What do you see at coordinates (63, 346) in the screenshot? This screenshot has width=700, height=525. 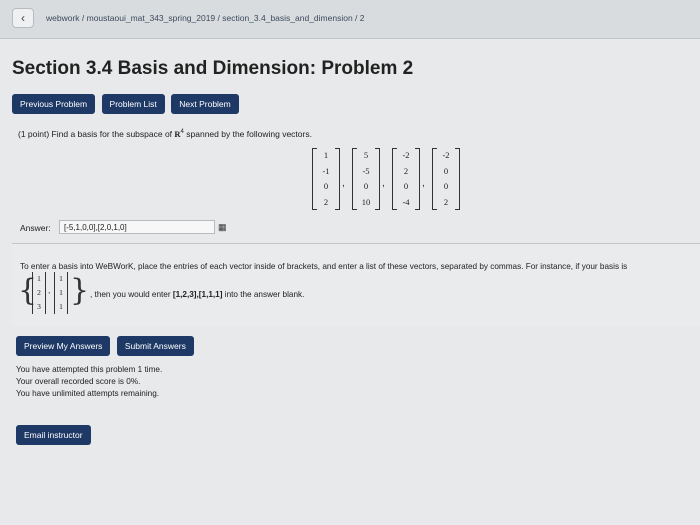 I see `preview-answers-button: Preview My Answers` at bounding box center [63, 346].